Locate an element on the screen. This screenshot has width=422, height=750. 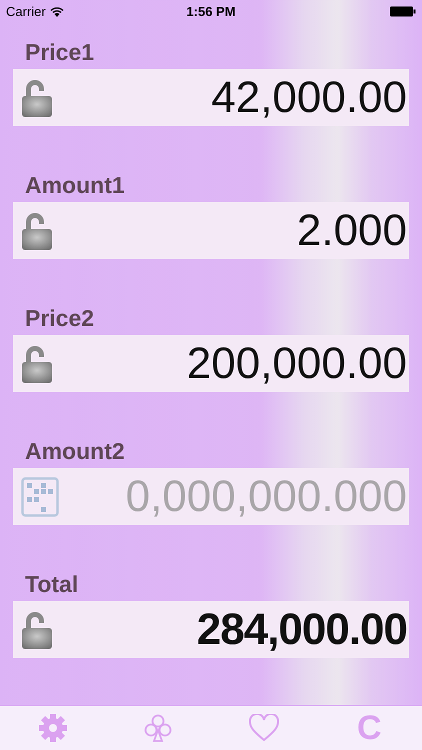
number-field: 2.000 is located at coordinates (211, 230).